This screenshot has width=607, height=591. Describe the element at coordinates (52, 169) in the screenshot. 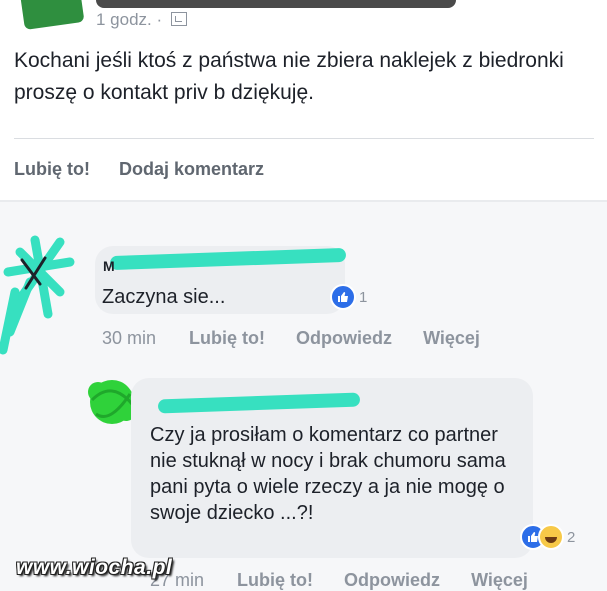

I see `post-like-button: Lubię to!` at that location.